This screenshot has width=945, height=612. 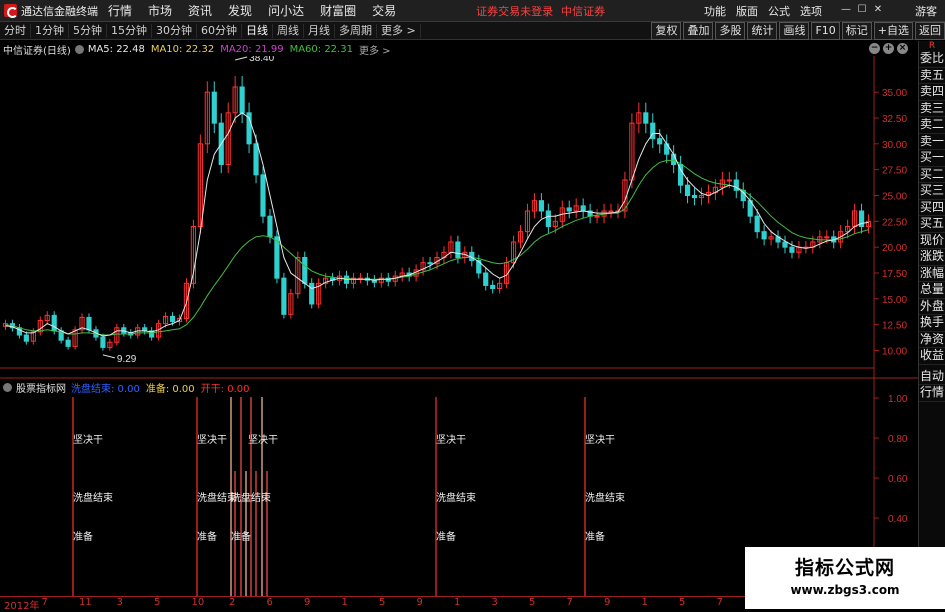 What do you see at coordinates (219, 30) in the screenshot?
I see `period-60min: 60分钟` at bounding box center [219, 30].